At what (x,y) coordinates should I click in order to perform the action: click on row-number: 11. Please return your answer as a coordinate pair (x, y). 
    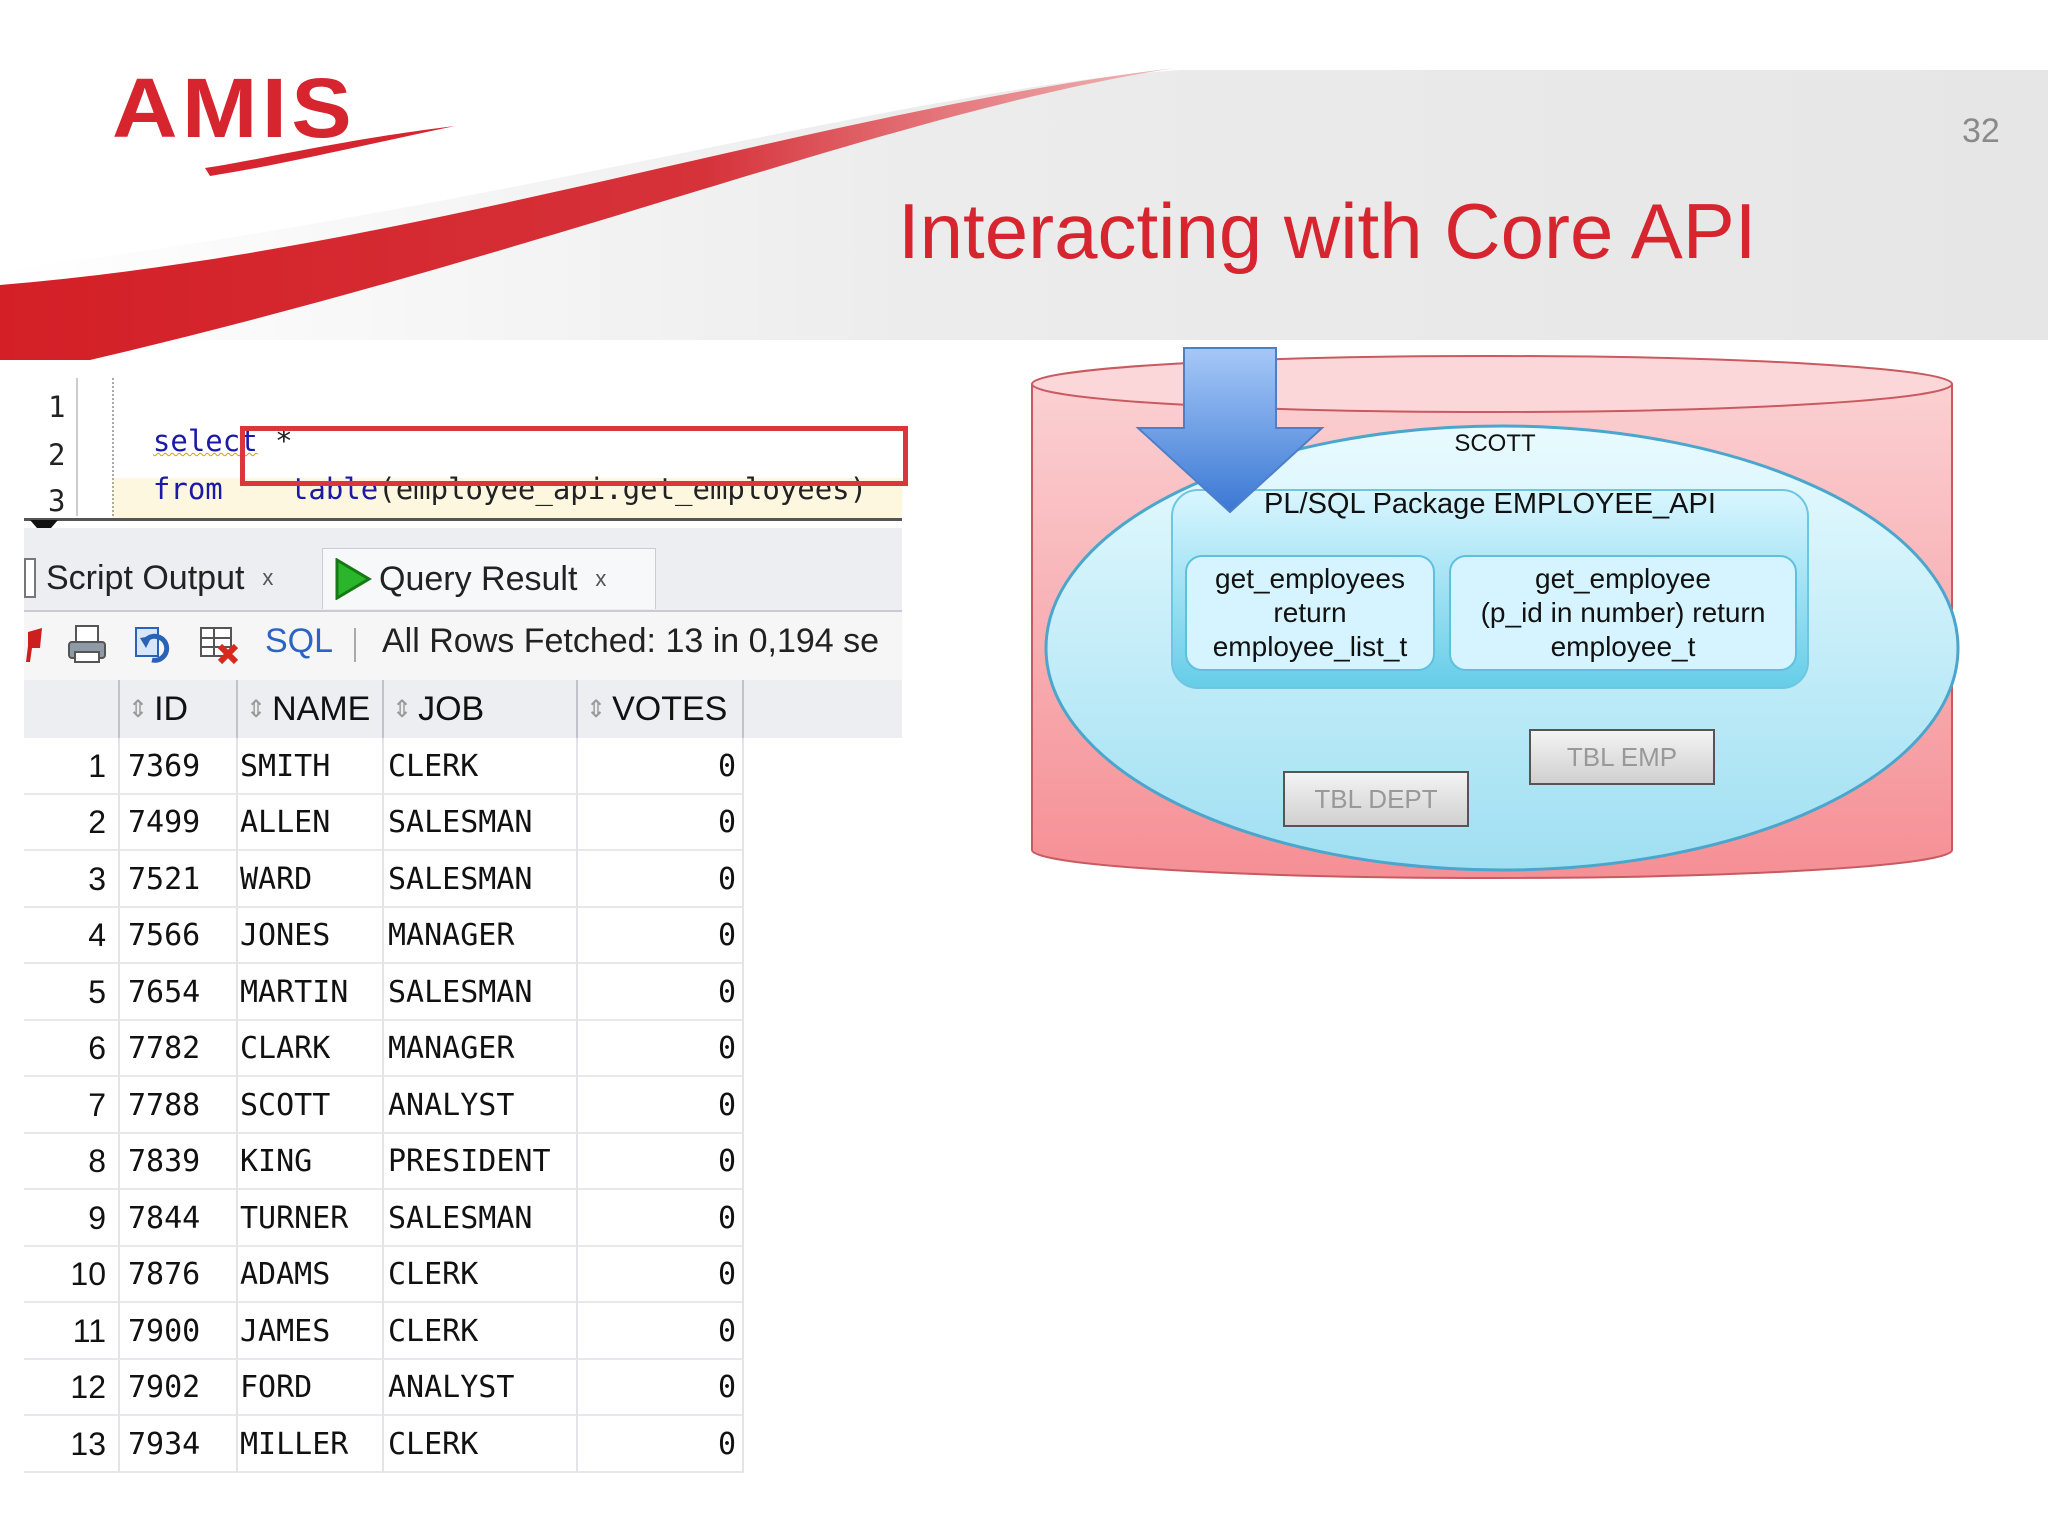
    Looking at the image, I should click on (72, 1331).